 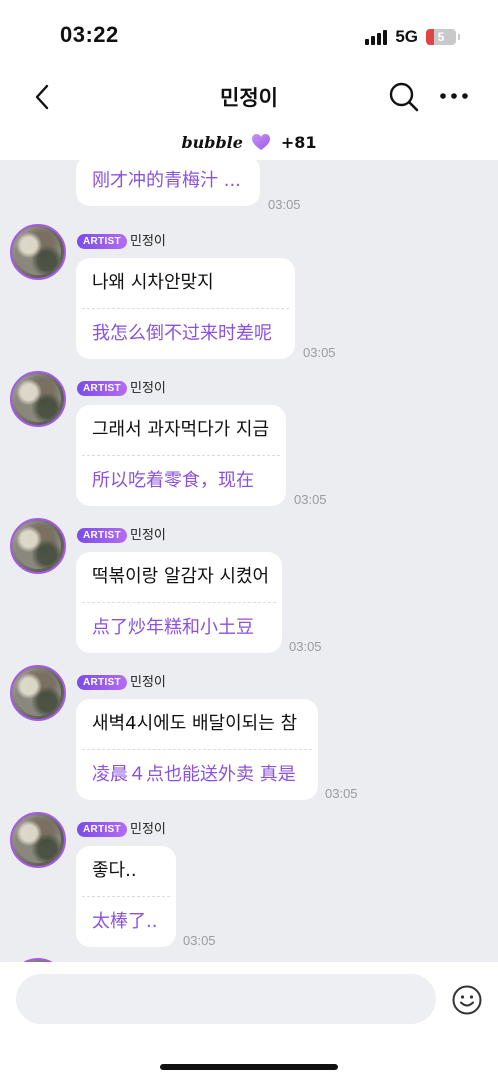 I want to click on nav-bar: 민정이, so click(x=249, y=98).